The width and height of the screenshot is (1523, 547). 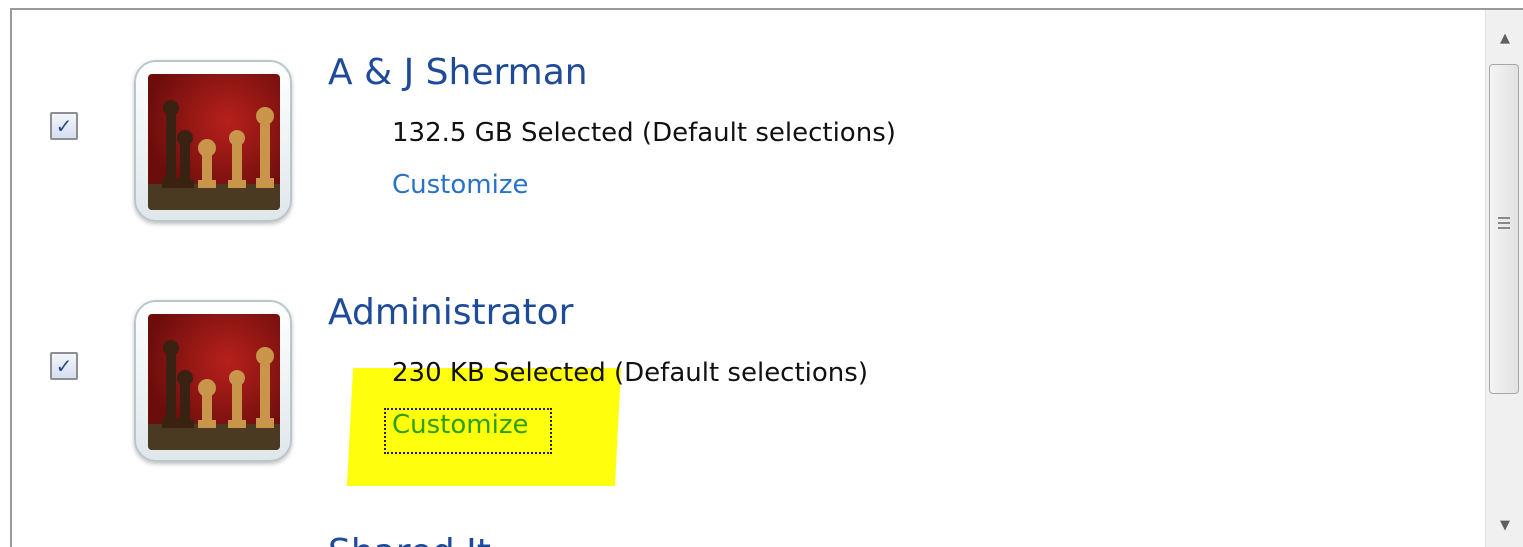 I want to click on scroll-up-arrow-icon: ▲, so click(x=1504, y=38).